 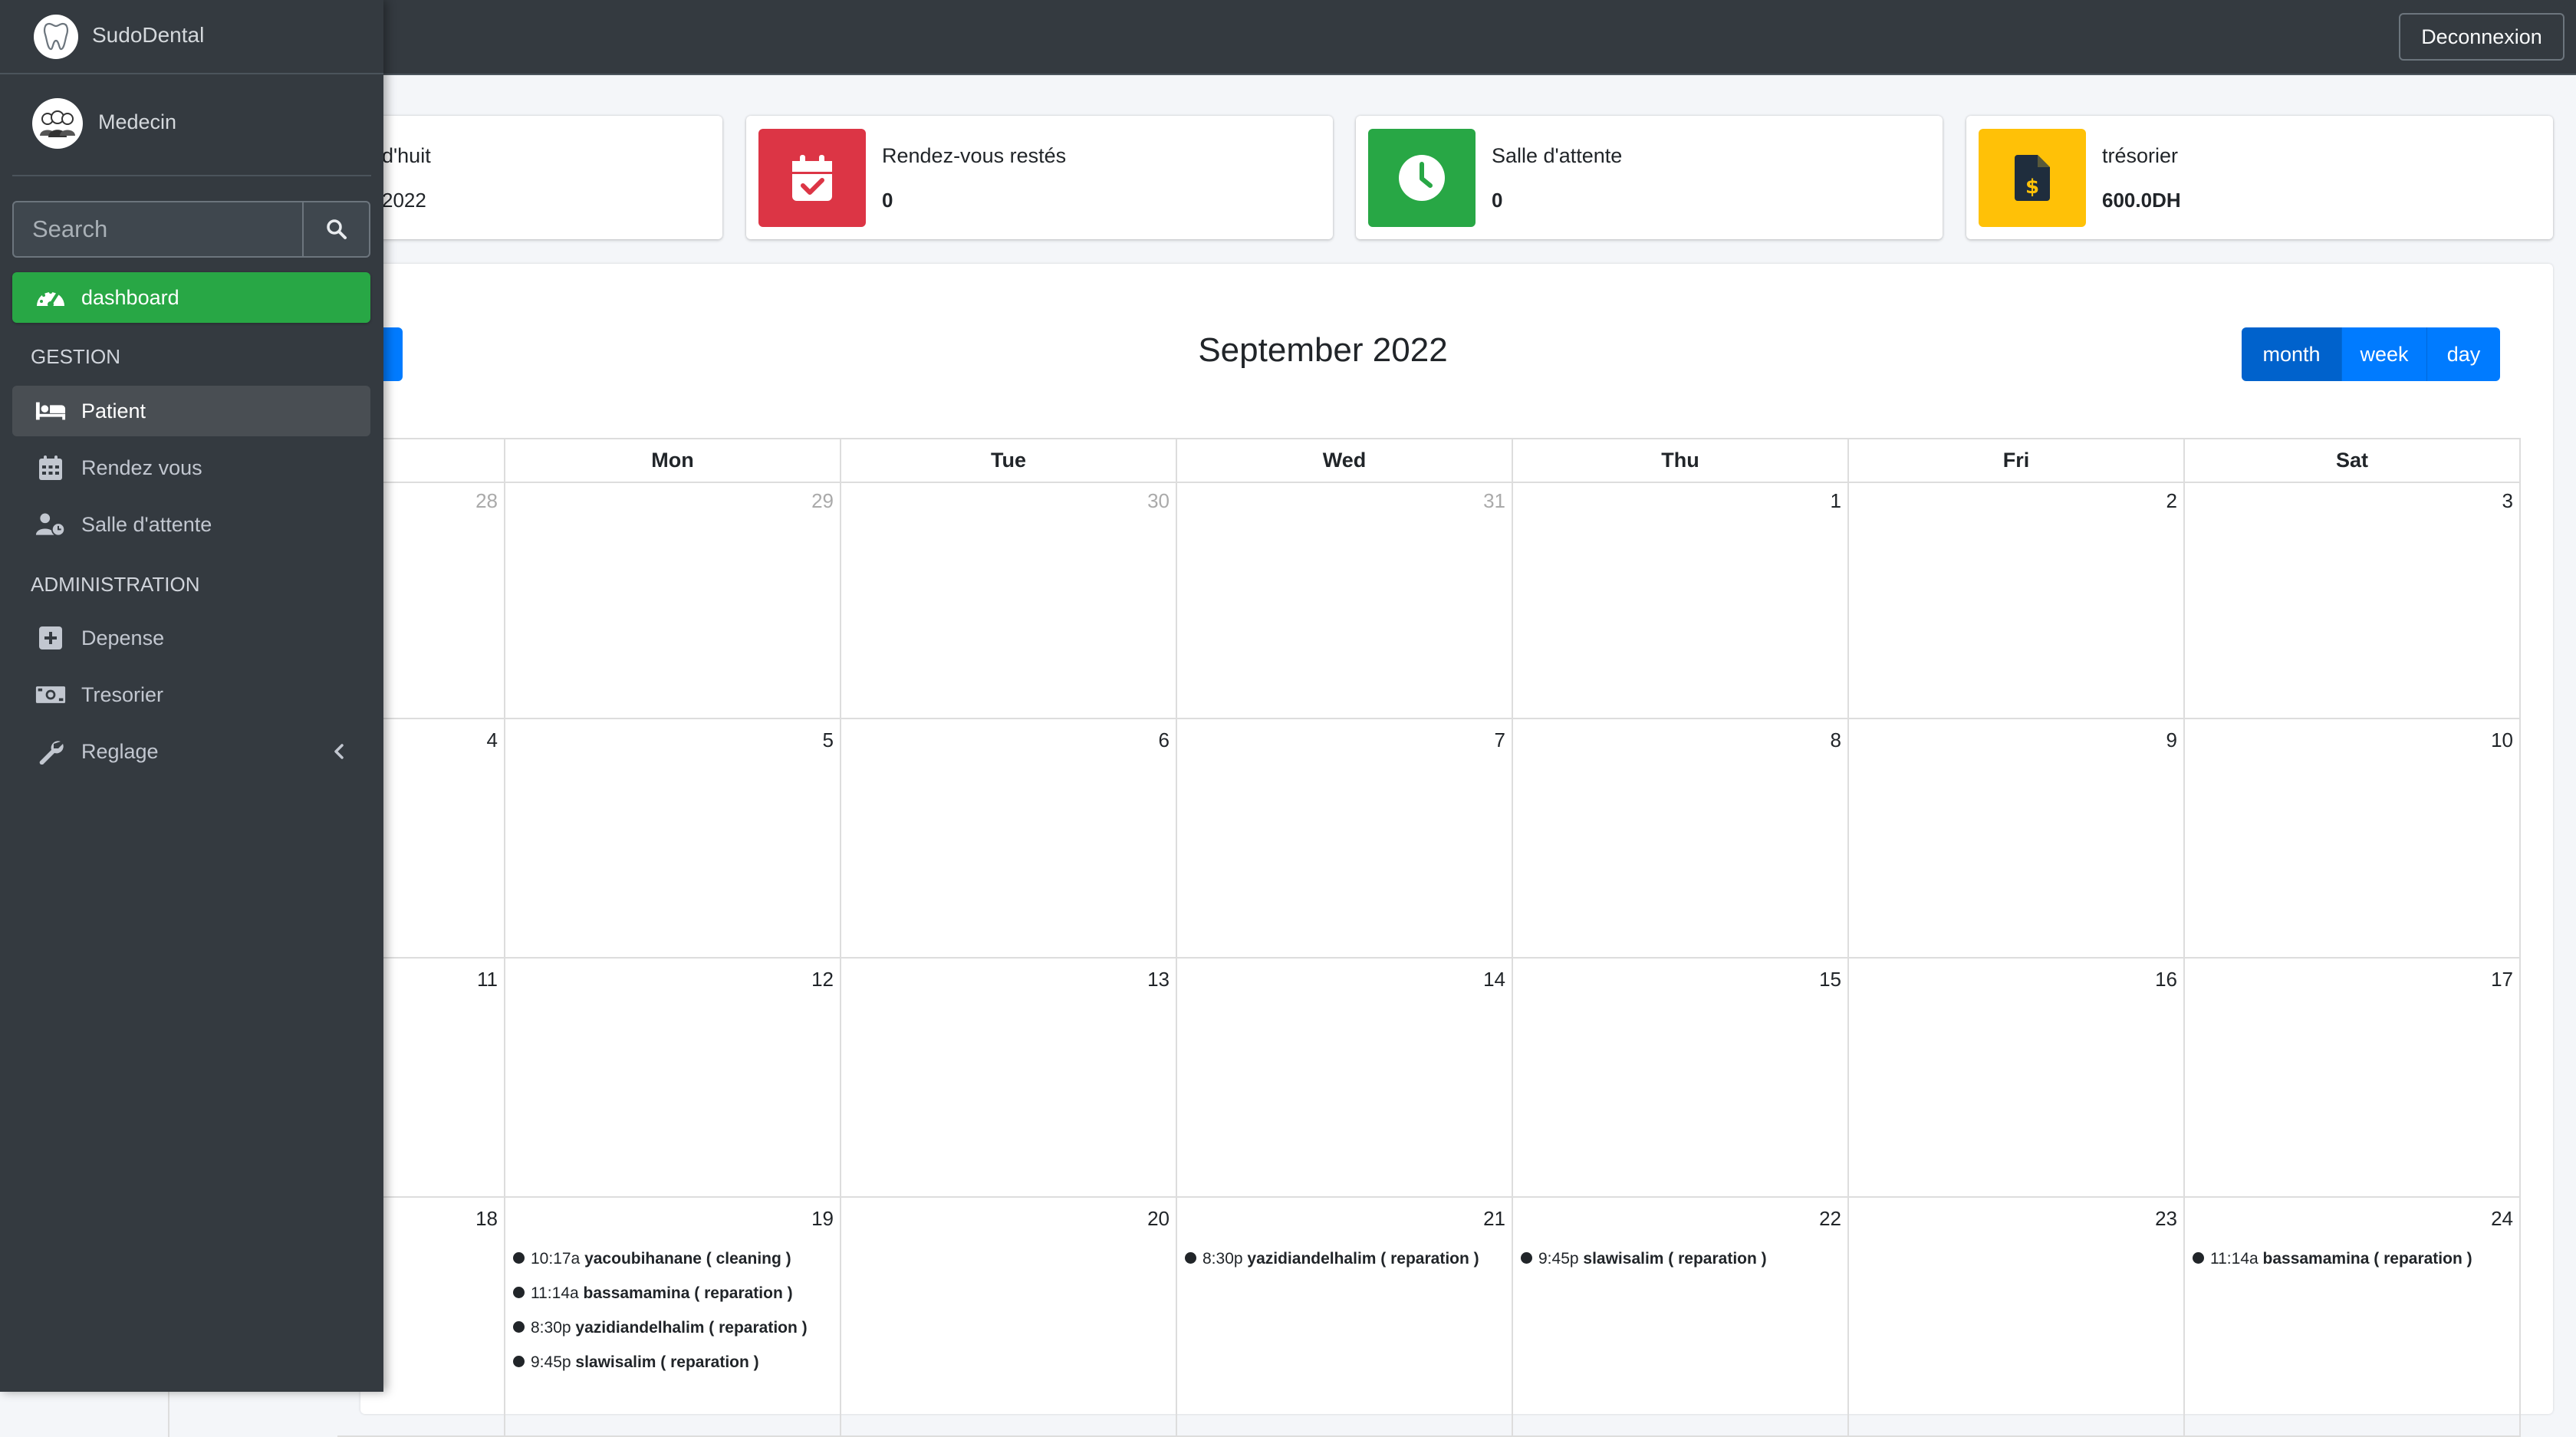 I want to click on sidebar-item-rendez-vous: Rendez vous, so click(x=191, y=467).